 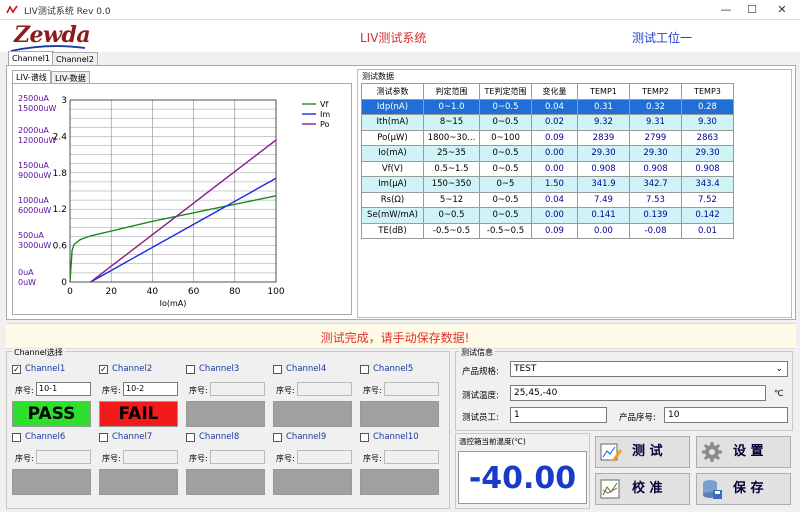 I want to click on table-cell: 0.31, so click(x=603, y=106).